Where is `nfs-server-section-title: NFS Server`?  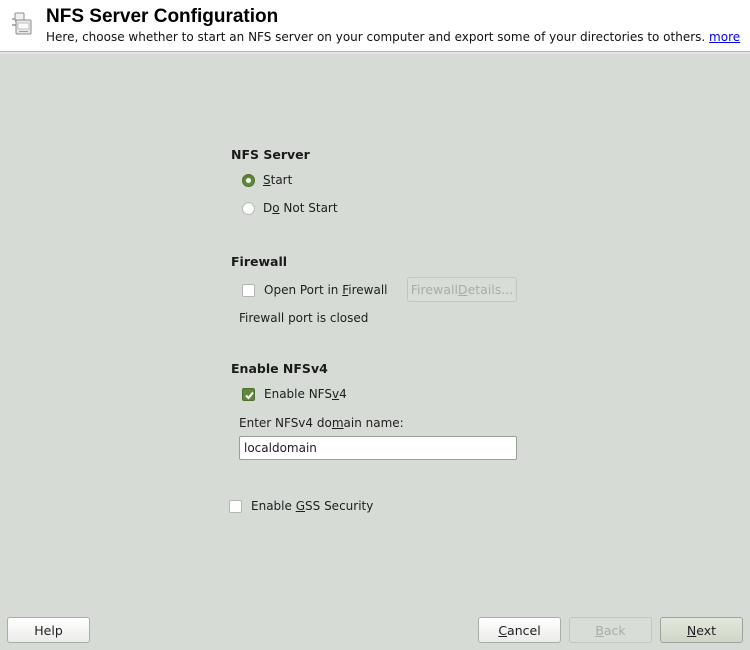
nfs-server-section-title: NFS Server is located at coordinates (270, 154).